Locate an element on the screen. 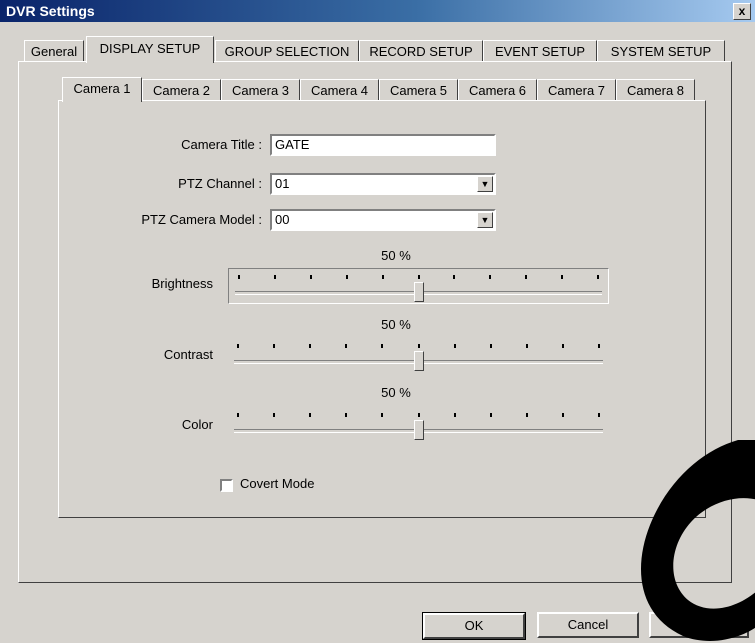 The height and width of the screenshot is (643, 755). tab-display-setup: DISPLAY SETUP is located at coordinates (150, 49).